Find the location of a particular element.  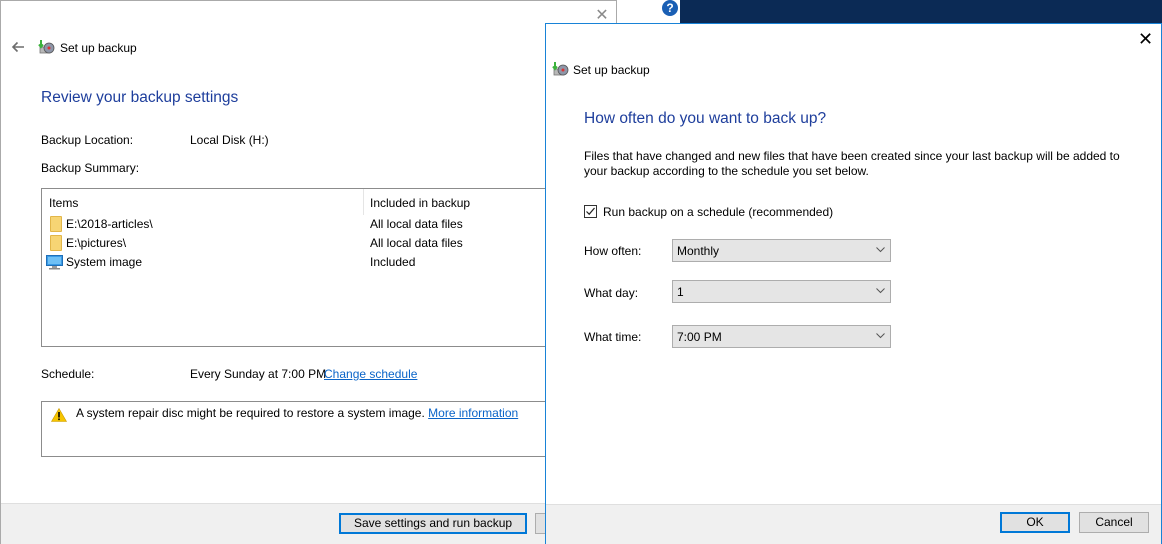

back-arrow-icon is located at coordinates (18, 47).